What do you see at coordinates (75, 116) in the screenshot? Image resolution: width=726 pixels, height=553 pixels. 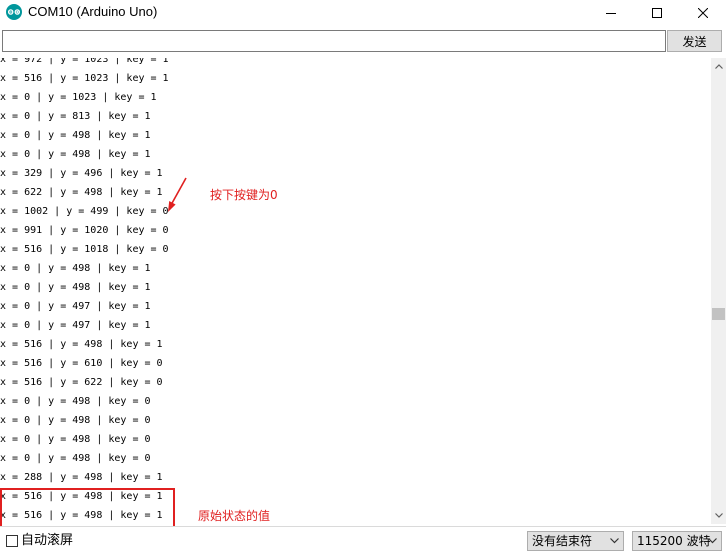 I see `output-line: x = 0 | y = 813 | key = 1` at bounding box center [75, 116].